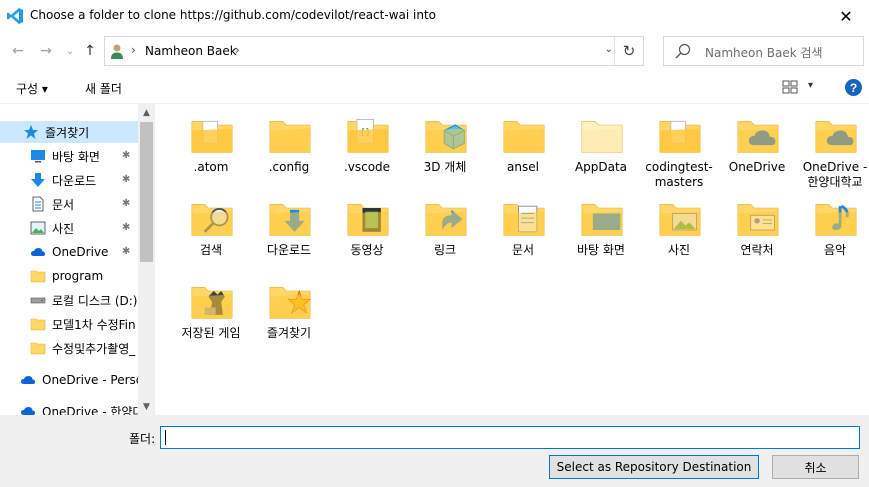  Describe the element at coordinates (835, 250) in the screenshot. I see `folder-label: 음악` at that location.